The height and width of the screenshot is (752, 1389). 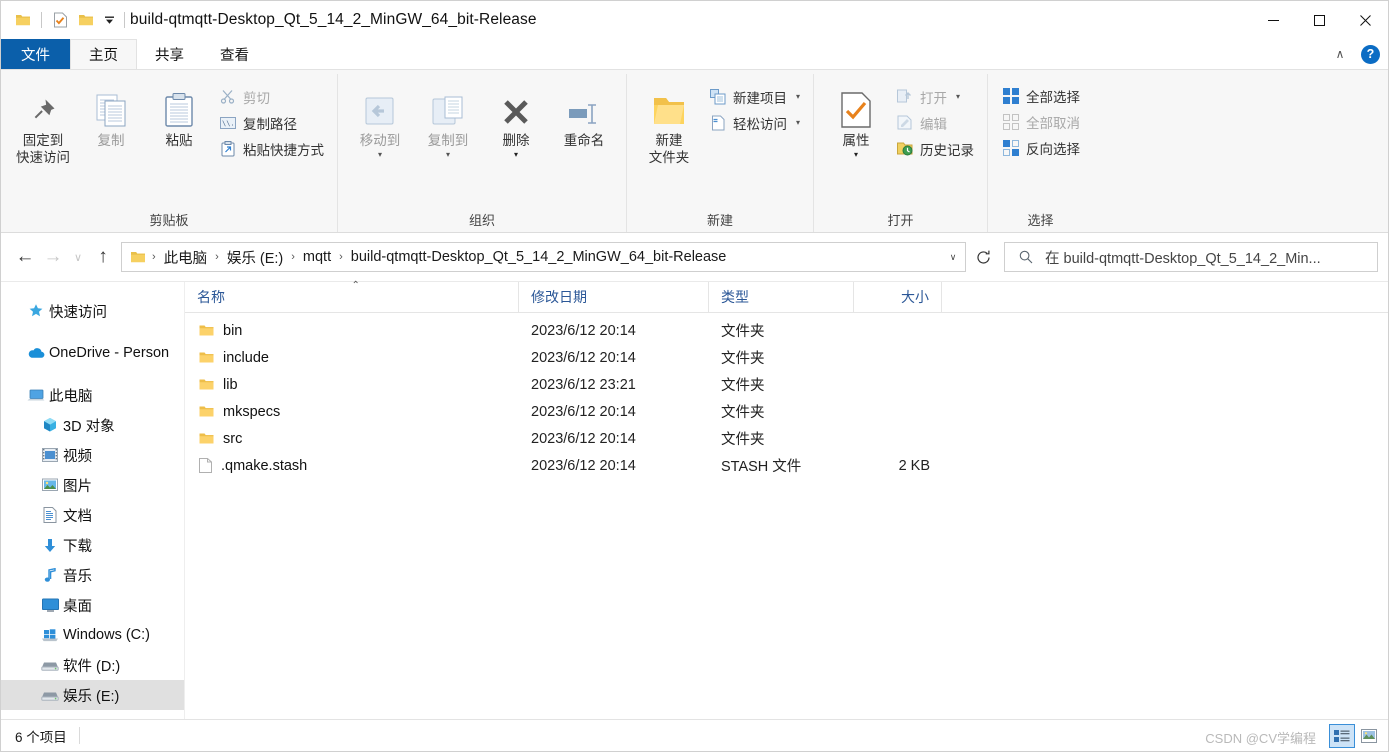 I want to click on paste-shortcut-button: 粘贴快捷方式, so click(x=271, y=148).